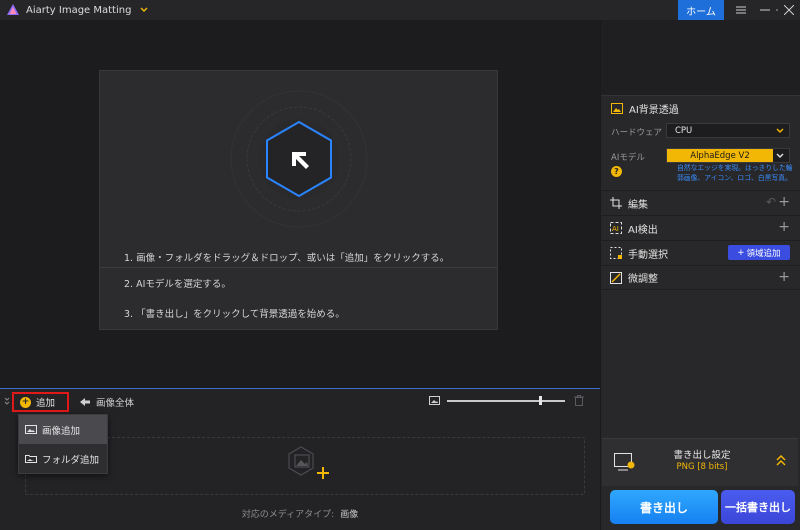 Image resolution: width=800 pixels, height=530 pixels. What do you see at coordinates (13, 10) in the screenshot?
I see `app-logo-icon` at bounding box center [13, 10].